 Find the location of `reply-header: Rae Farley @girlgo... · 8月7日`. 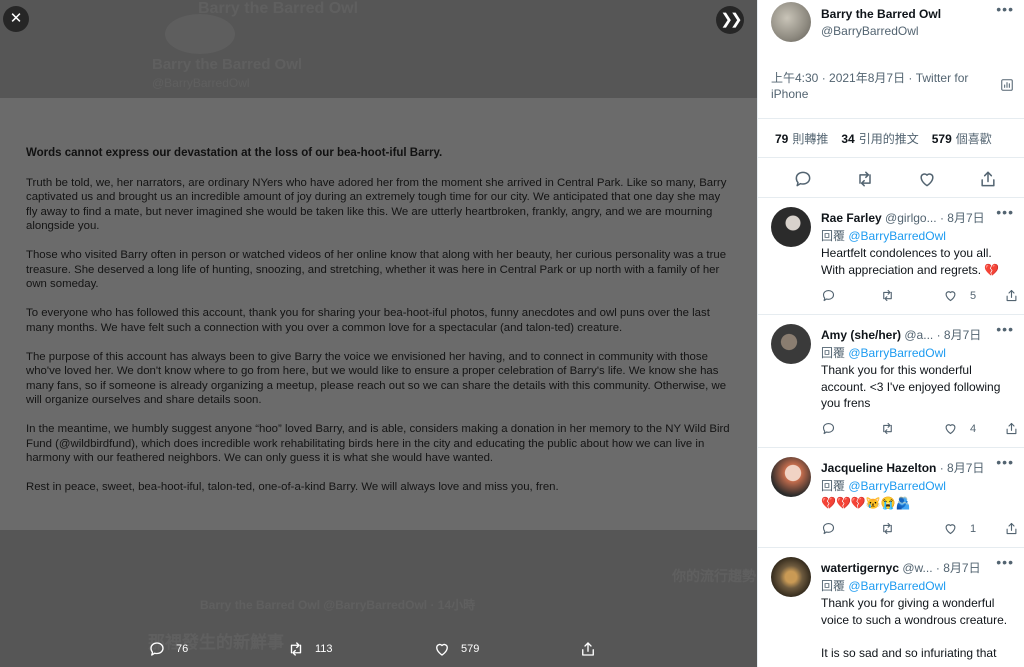

reply-header: Rae Farley @girlgo... · 8月7日 is located at coordinates (918, 217).